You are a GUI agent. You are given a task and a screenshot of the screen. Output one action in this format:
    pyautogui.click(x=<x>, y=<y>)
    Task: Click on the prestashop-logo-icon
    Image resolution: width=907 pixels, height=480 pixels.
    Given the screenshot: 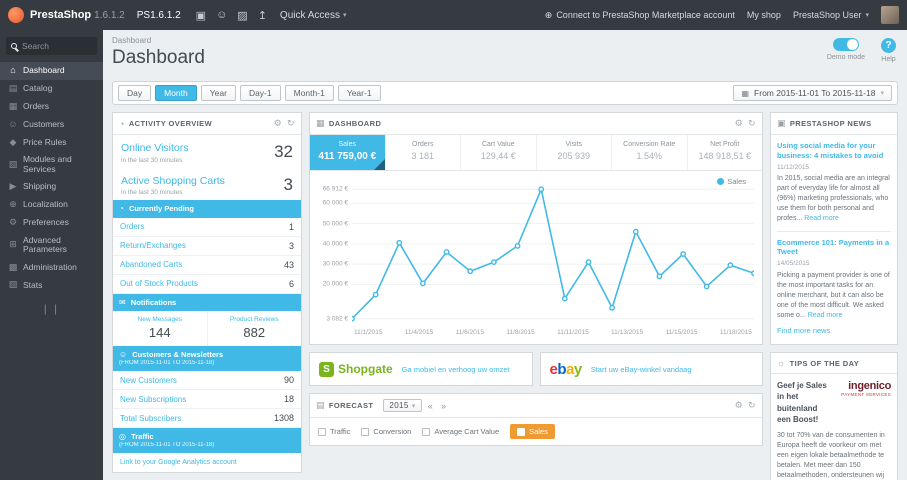 What is the action you would take?
    pyautogui.click(x=16, y=15)
    